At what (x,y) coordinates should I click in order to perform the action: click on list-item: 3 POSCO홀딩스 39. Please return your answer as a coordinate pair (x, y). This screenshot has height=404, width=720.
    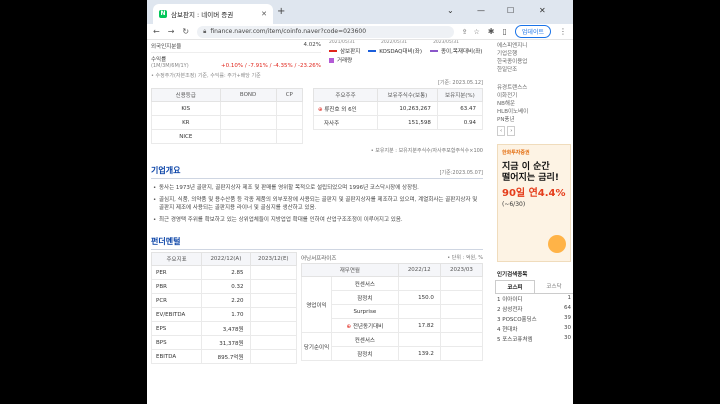
    Looking at the image, I should click on (534, 319).